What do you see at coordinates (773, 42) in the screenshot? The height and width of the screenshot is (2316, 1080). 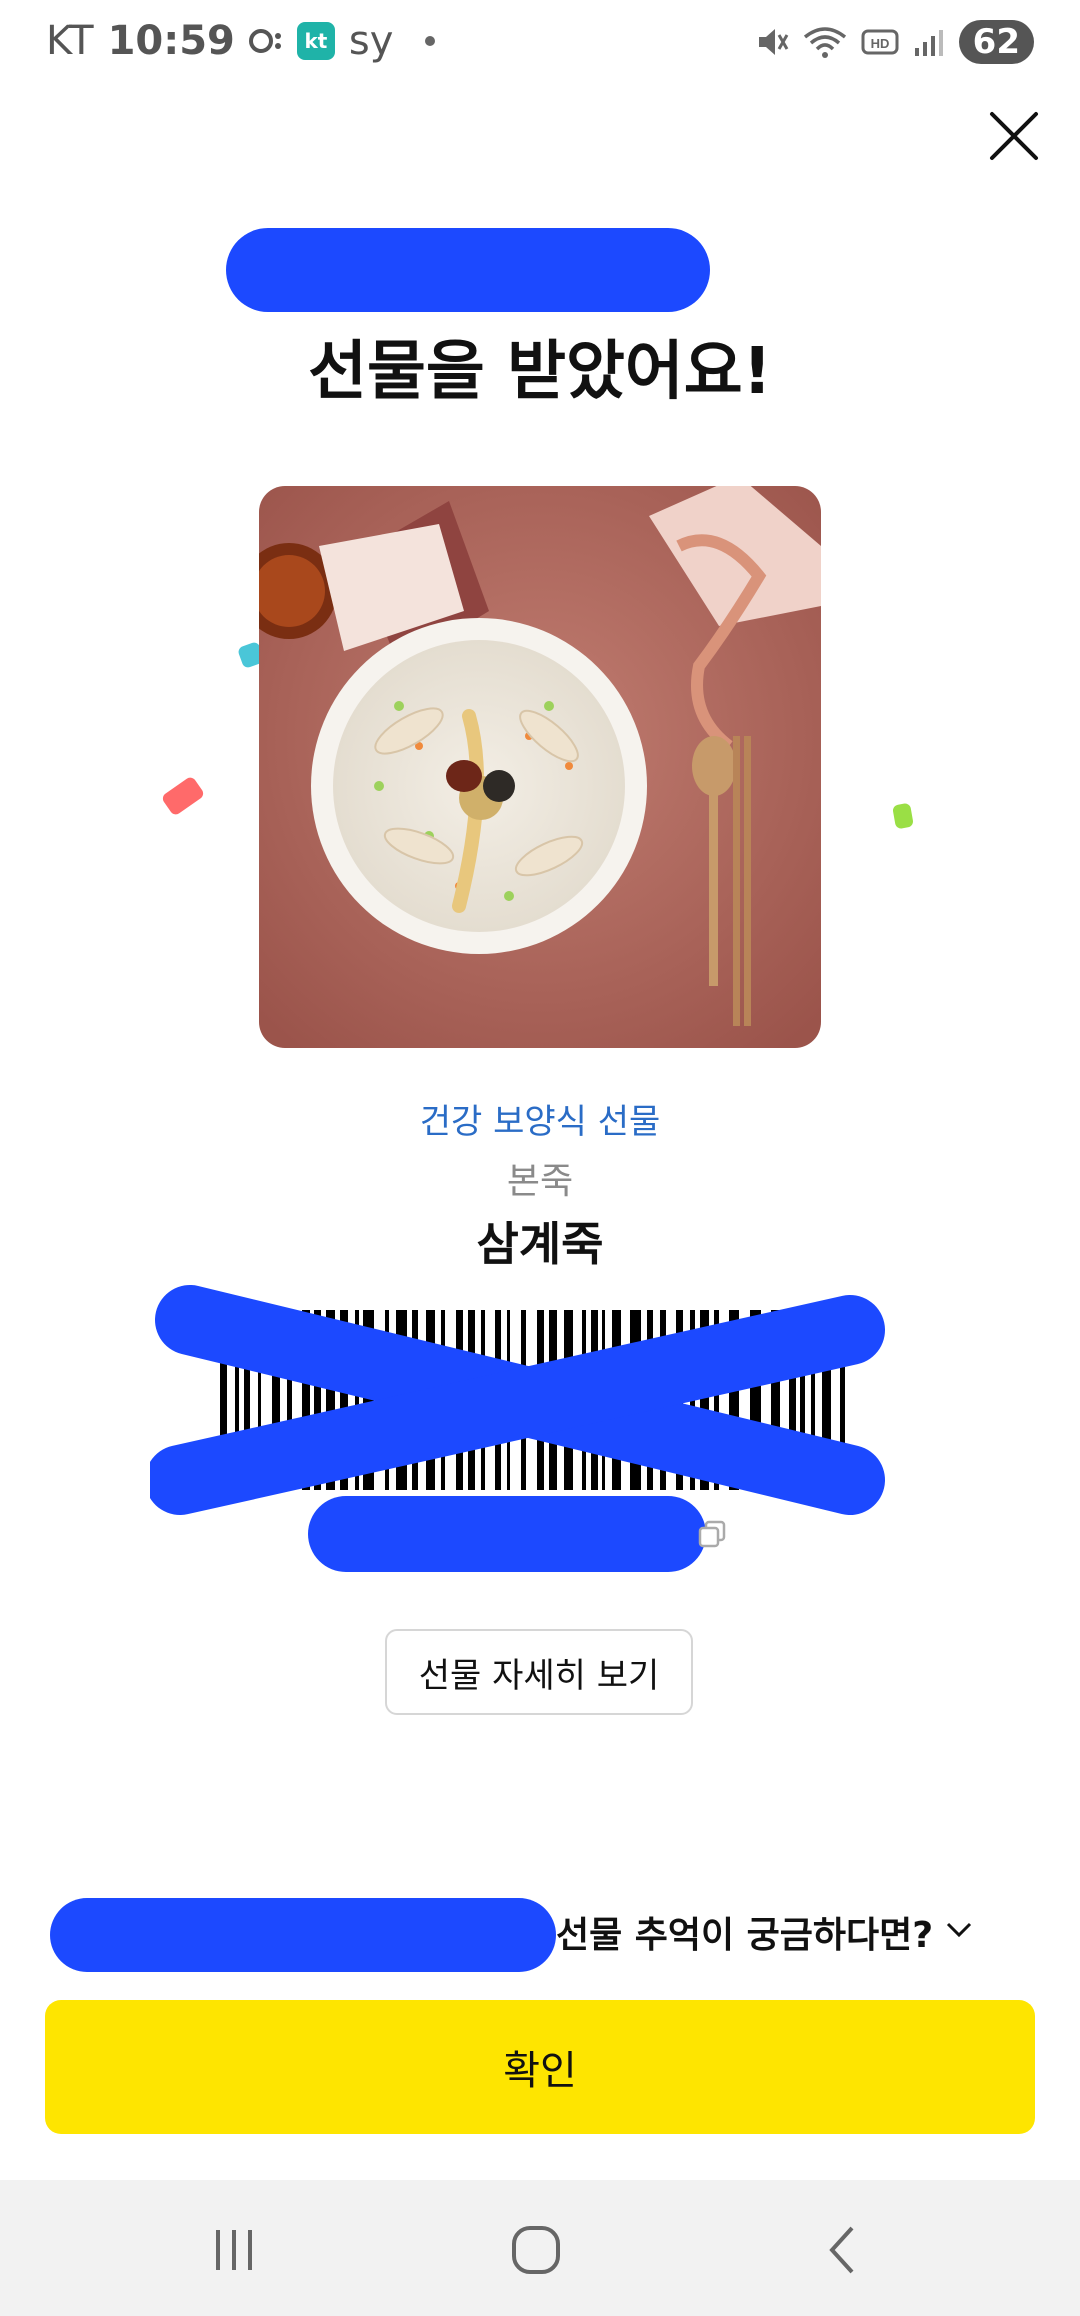 I see `mute-icon` at bounding box center [773, 42].